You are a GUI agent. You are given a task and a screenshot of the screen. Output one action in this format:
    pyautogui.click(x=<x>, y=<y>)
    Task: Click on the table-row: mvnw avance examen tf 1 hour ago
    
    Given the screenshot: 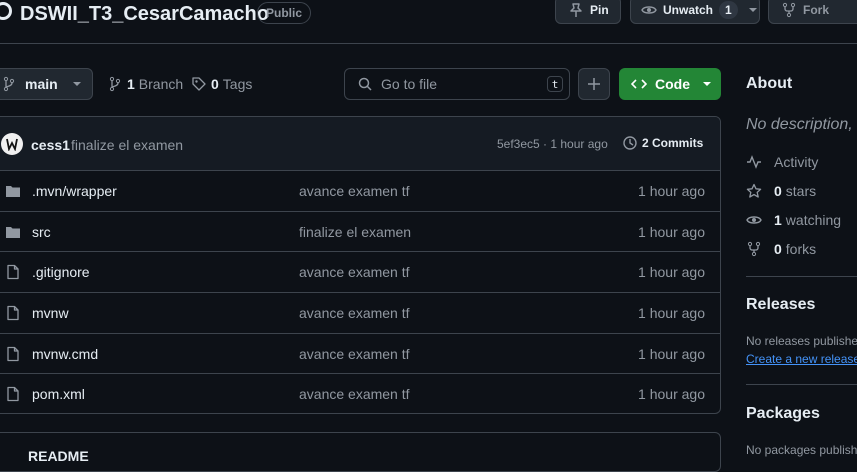 What is the action you would take?
    pyautogui.click(x=360, y=313)
    